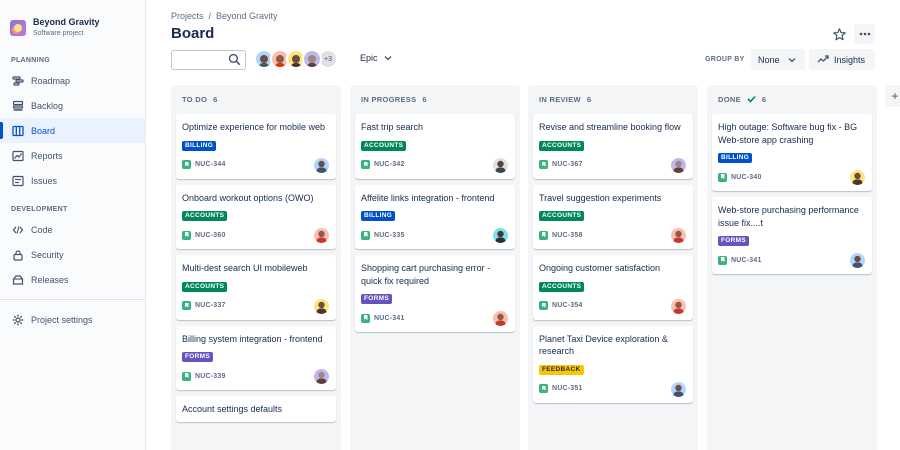 This screenshot has width=900, height=450. What do you see at coordinates (389, 235) in the screenshot?
I see `issue-key: NUC-335` at bounding box center [389, 235].